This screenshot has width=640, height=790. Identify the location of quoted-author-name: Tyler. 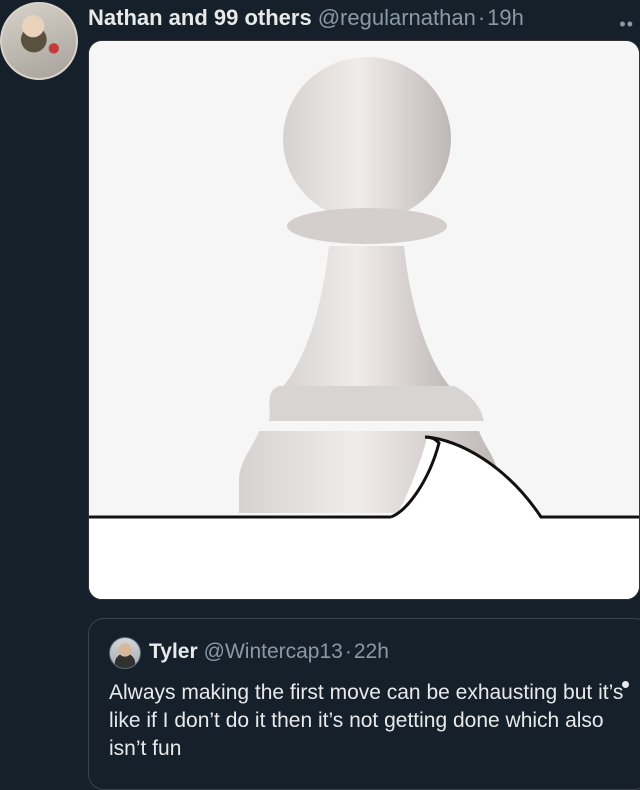
(173, 652).